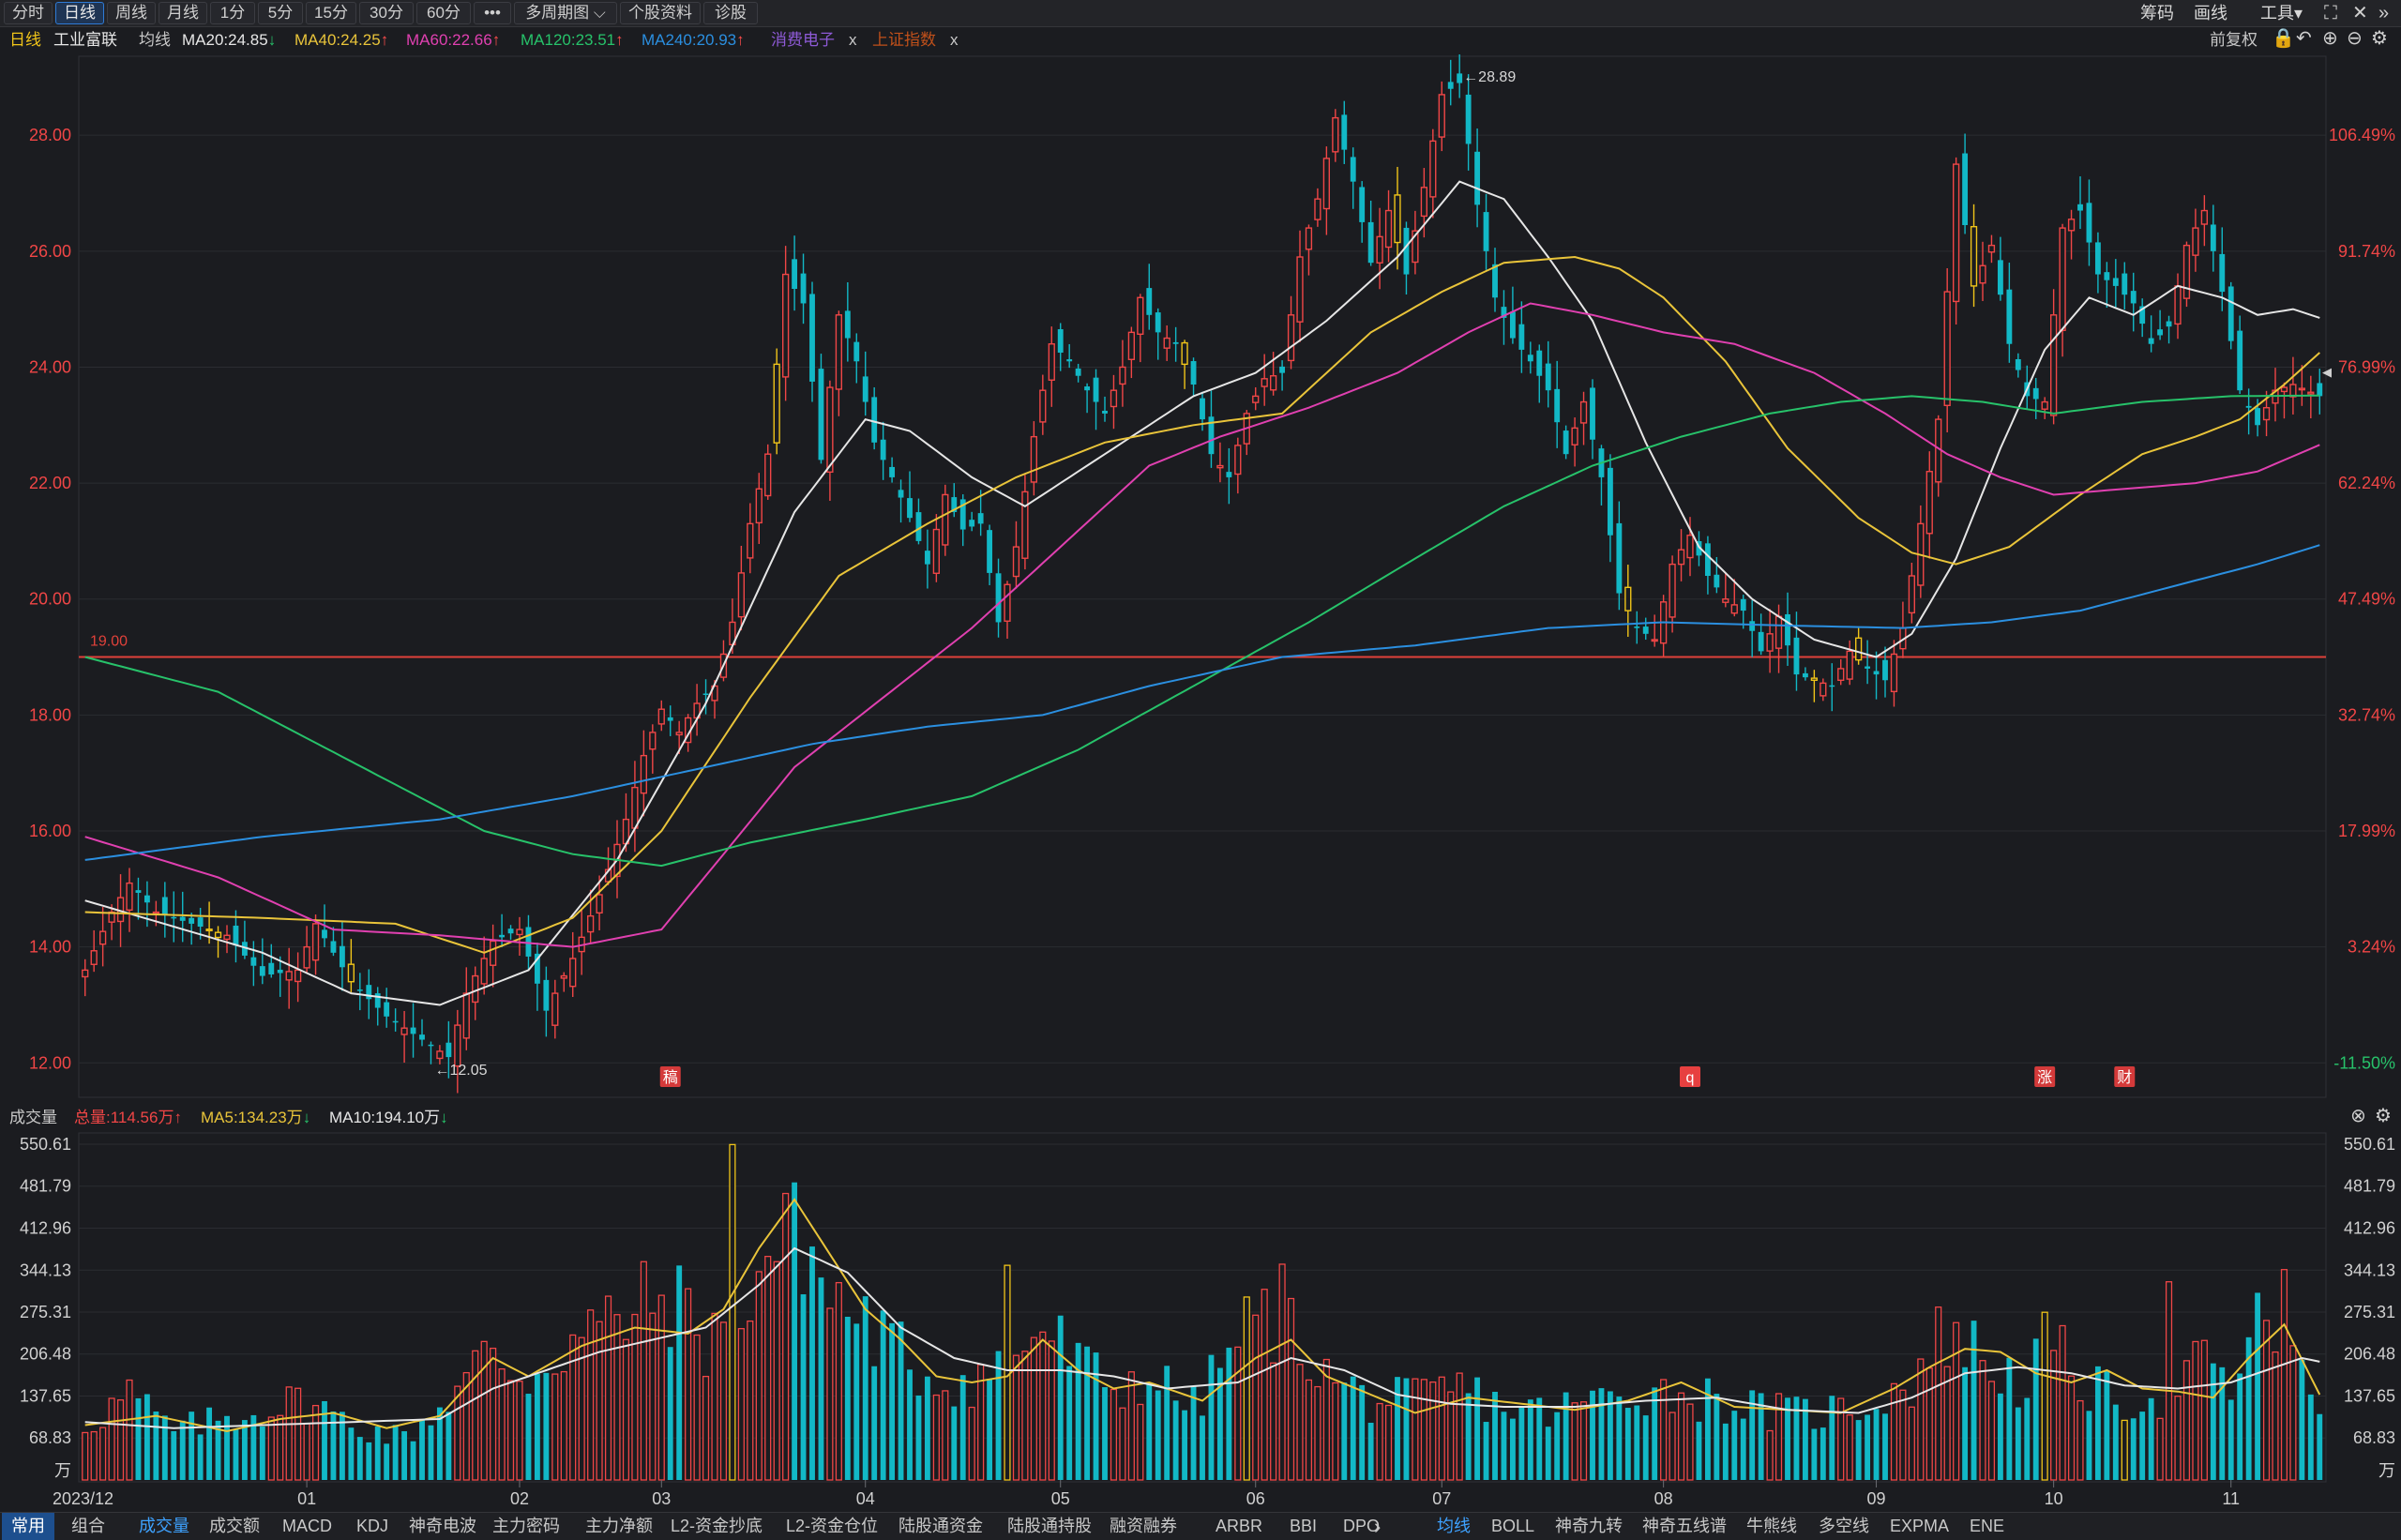  What do you see at coordinates (2360, 13) in the screenshot?
I see `close-icon: ✕` at bounding box center [2360, 13].